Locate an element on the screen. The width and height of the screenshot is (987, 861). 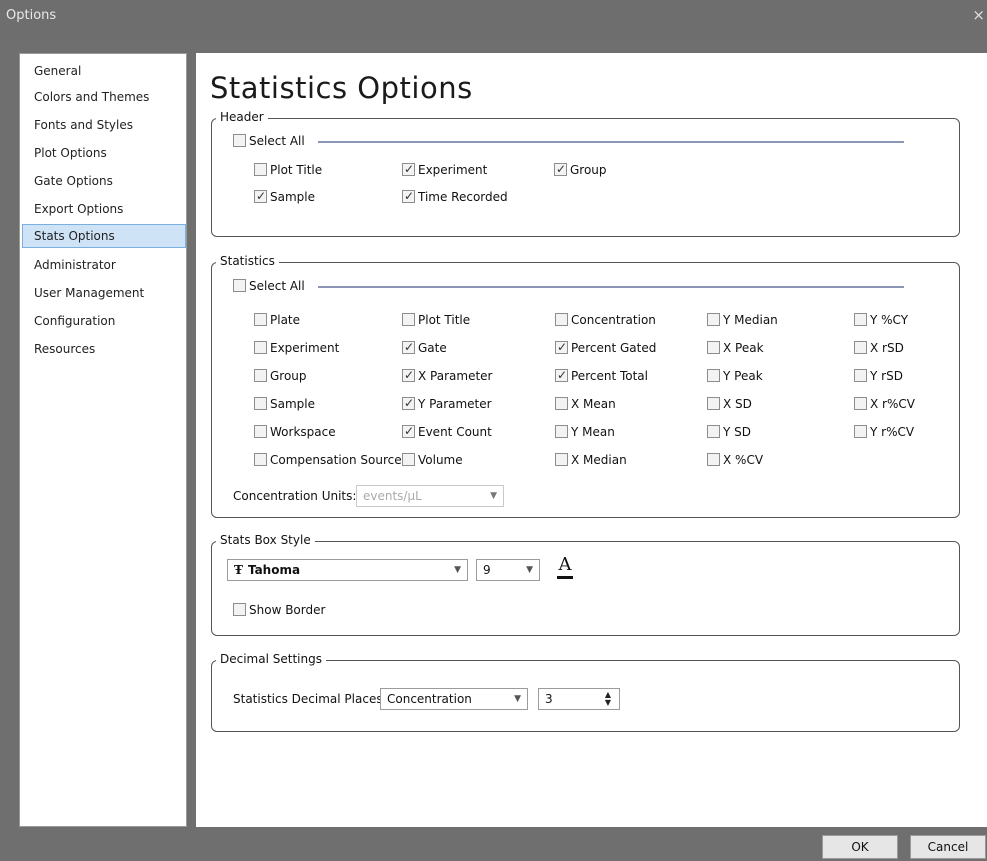
concentration-units-select: events/μL ▼ is located at coordinates (430, 496).